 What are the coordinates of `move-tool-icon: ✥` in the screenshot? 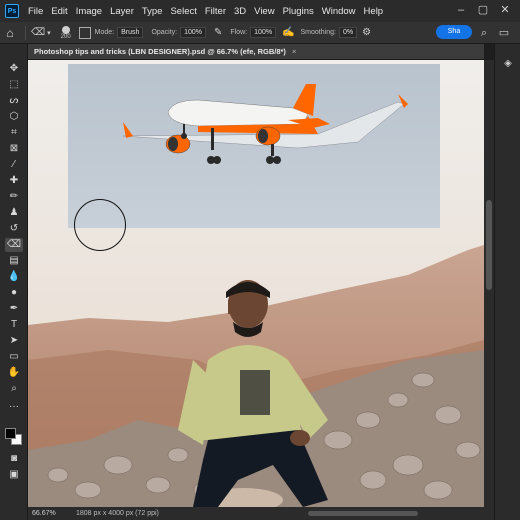 It's located at (14, 69).